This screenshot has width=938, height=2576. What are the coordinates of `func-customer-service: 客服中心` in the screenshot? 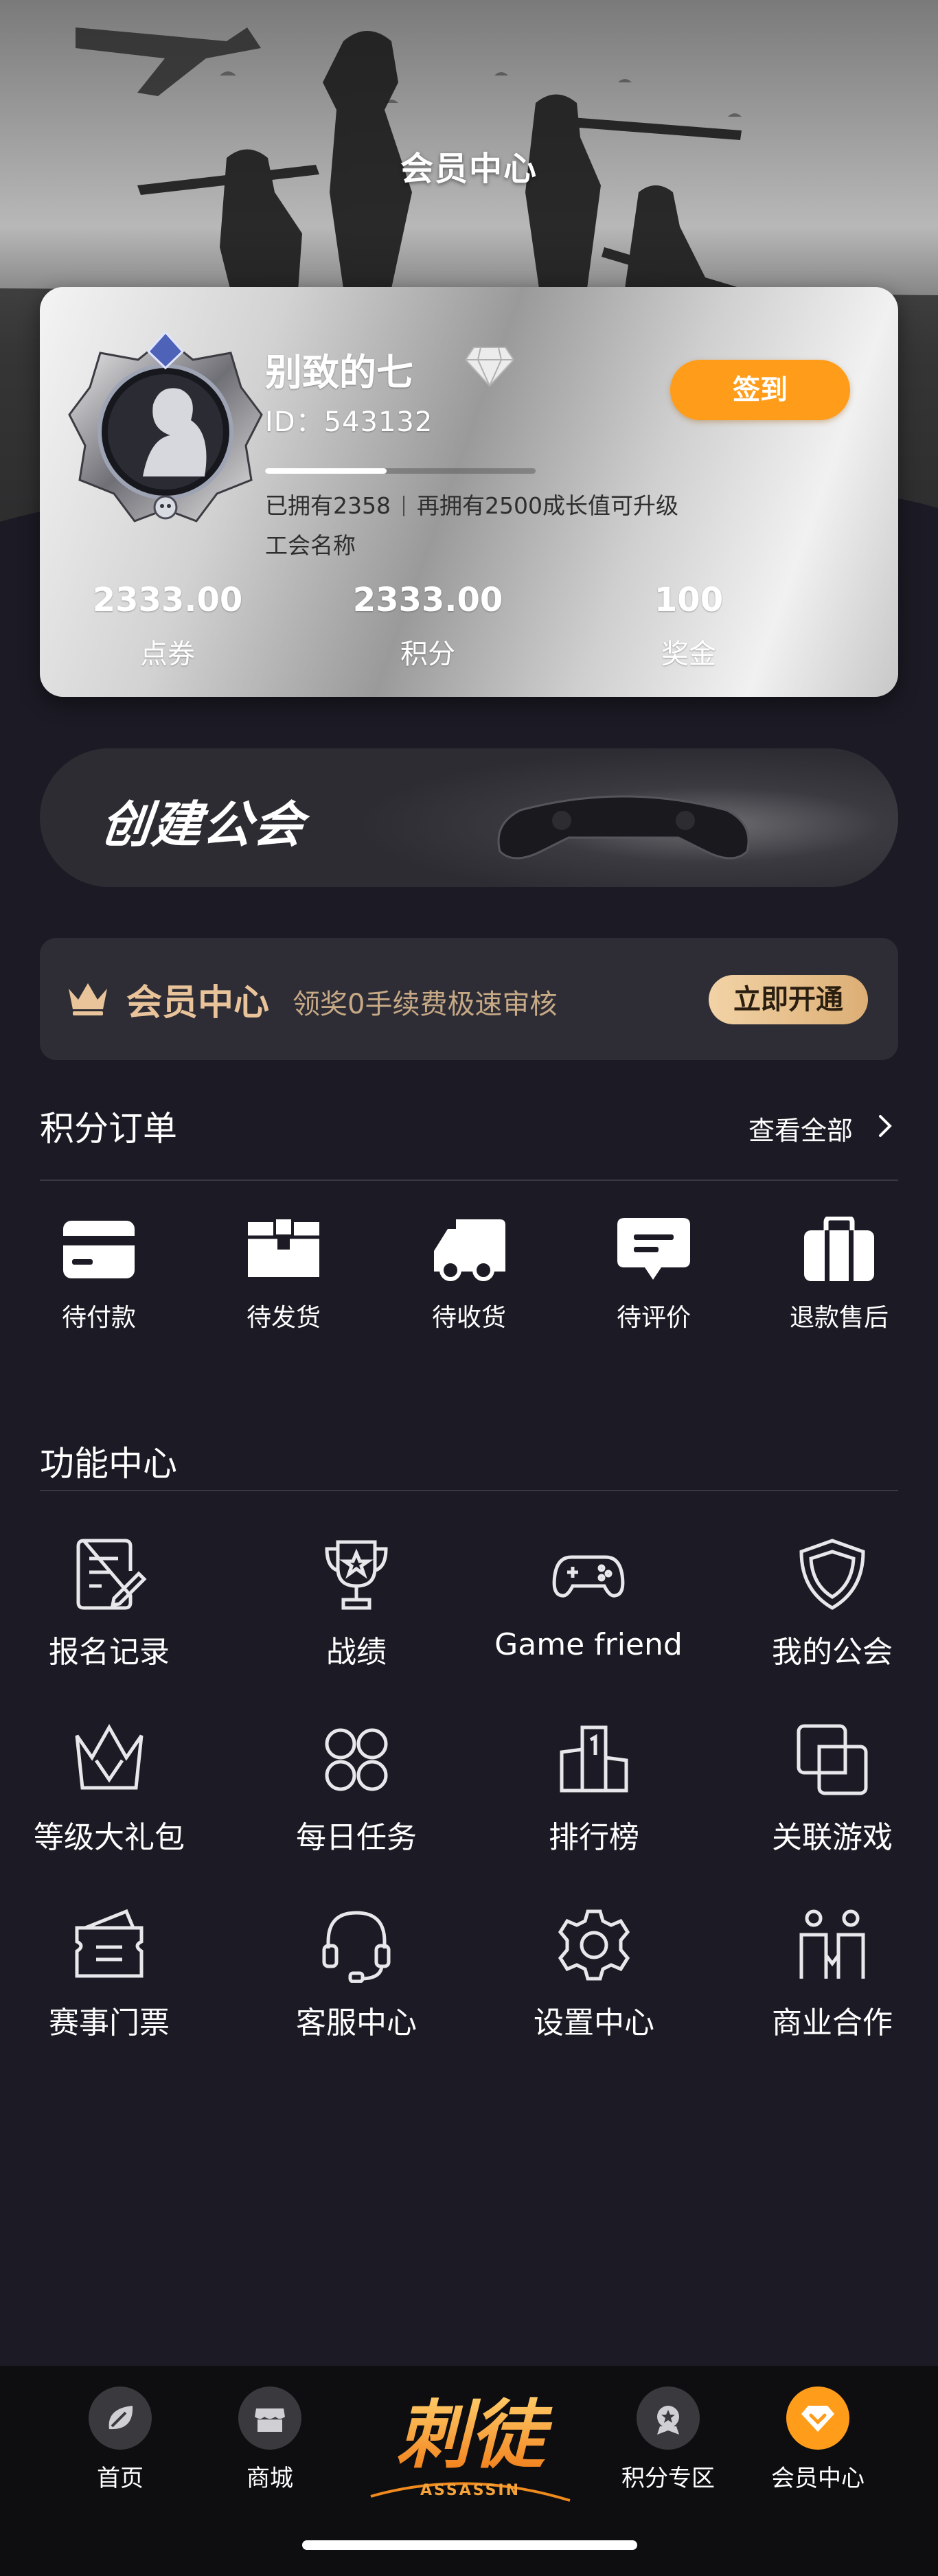 It's located at (356, 1974).